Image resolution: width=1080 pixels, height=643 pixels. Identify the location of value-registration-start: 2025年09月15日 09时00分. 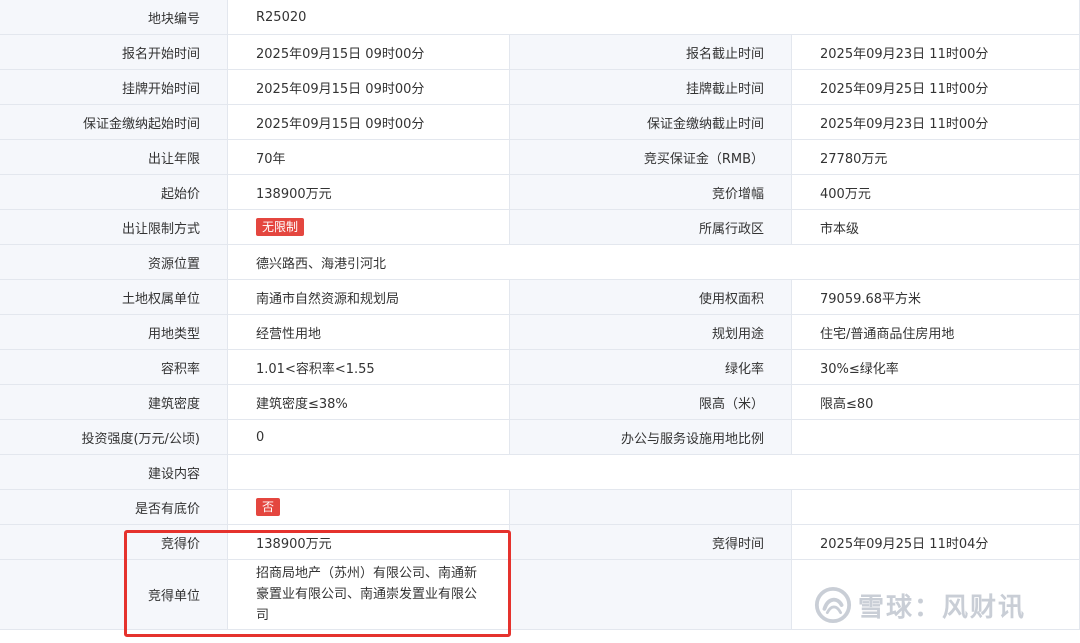
(369, 52).